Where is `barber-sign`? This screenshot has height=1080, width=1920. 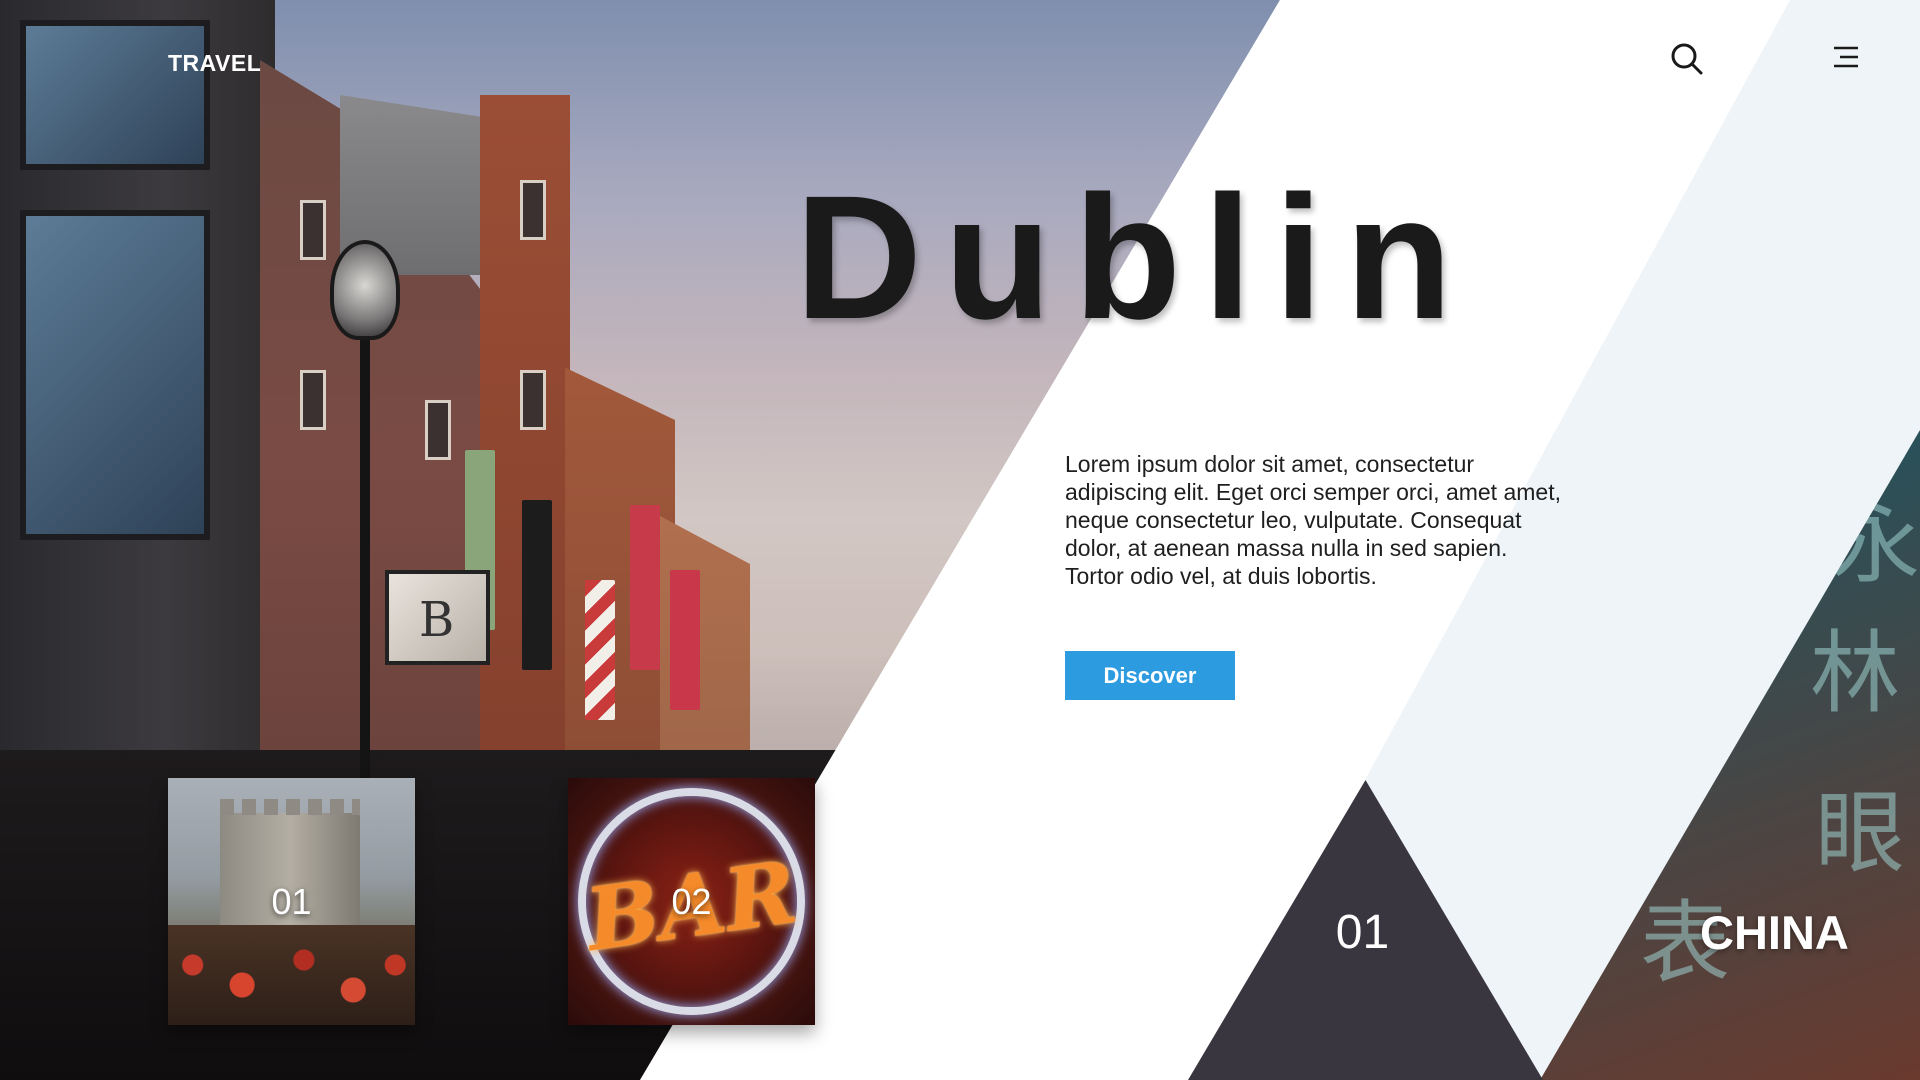
barber-sign is located at coordinates (600, 650).